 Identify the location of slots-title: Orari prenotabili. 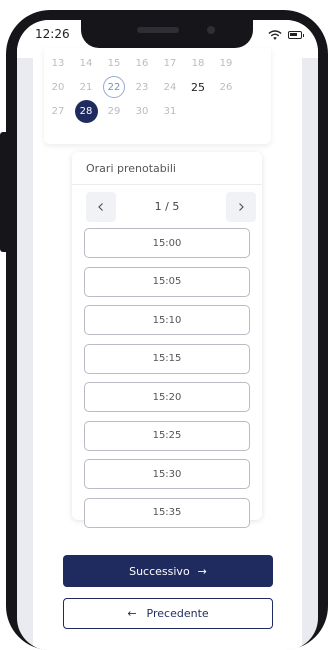
(131, 168).